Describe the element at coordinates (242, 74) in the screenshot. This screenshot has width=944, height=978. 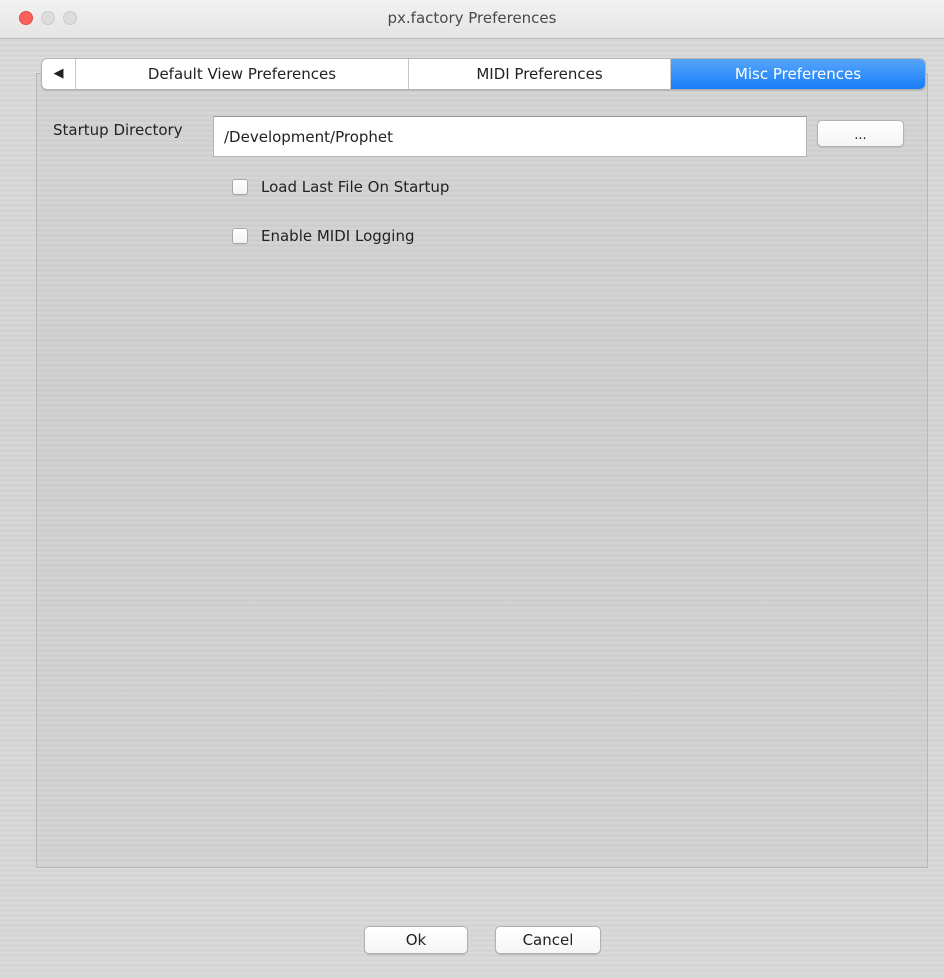
I see `tab-default-view-preferences: Default View Preferences` at that location.